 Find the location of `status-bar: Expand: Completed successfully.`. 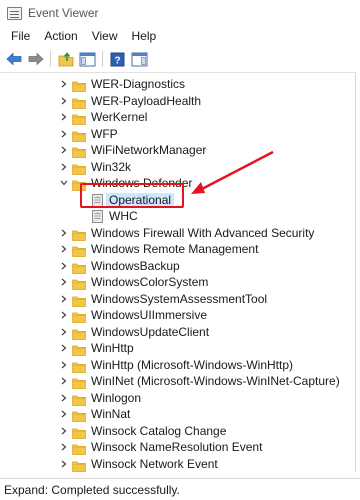

status-bar: Expand: Completed successfully. is located at coordinates (180, 489).